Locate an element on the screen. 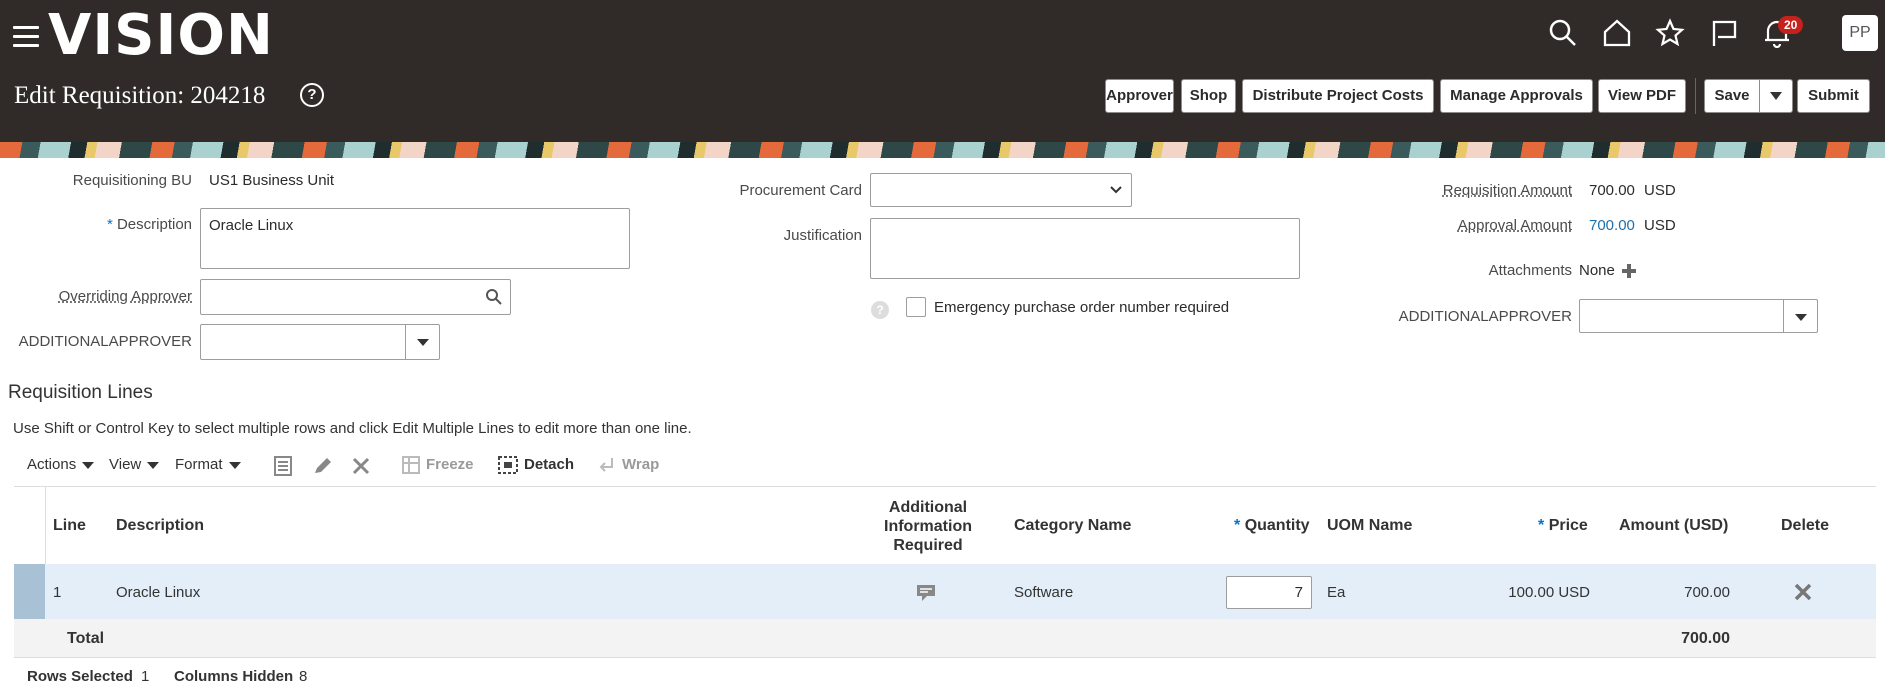 This screenshot has height=698, width=1885. additional-approver-select is located at coordinates (320, 342).